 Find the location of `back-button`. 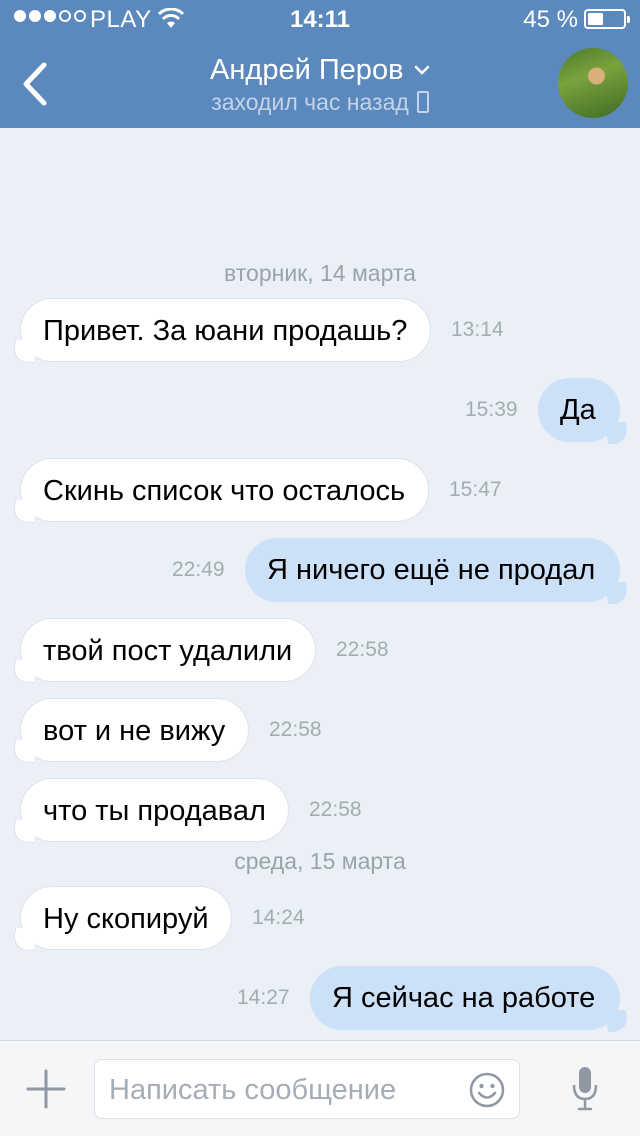

back-button is located at coordinates (35, 84).